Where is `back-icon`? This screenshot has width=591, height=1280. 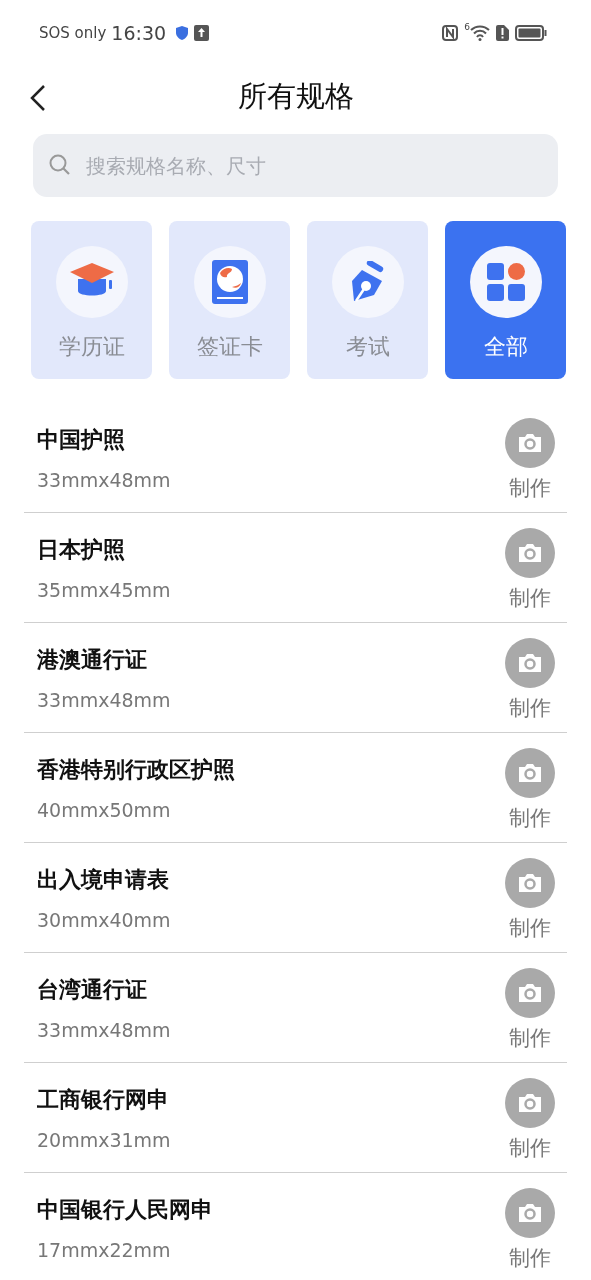 back-icon is located at coordinates (38, 98).